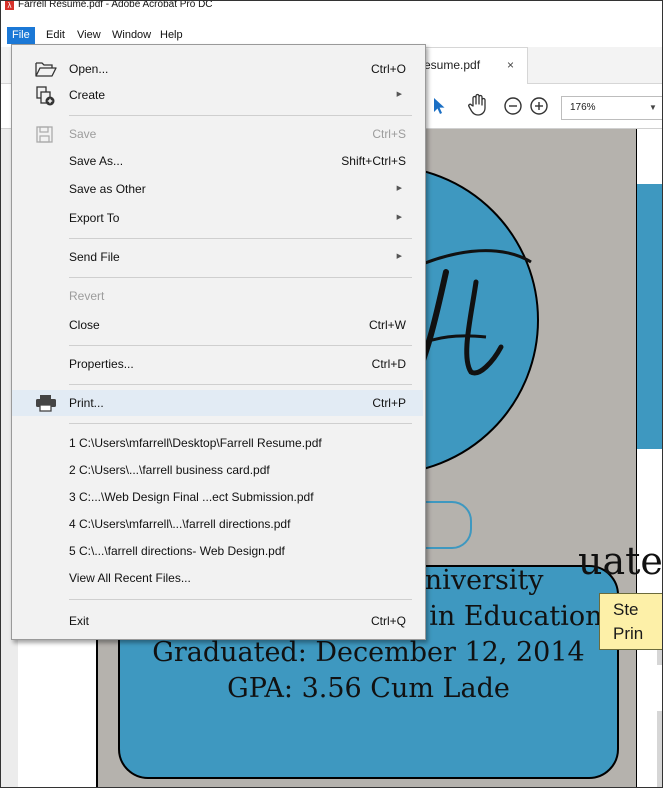  What do you see at coordinates (87, 95) in the screenshot?
I see `menu-item-label: Create` at bounding box center [87, 95].